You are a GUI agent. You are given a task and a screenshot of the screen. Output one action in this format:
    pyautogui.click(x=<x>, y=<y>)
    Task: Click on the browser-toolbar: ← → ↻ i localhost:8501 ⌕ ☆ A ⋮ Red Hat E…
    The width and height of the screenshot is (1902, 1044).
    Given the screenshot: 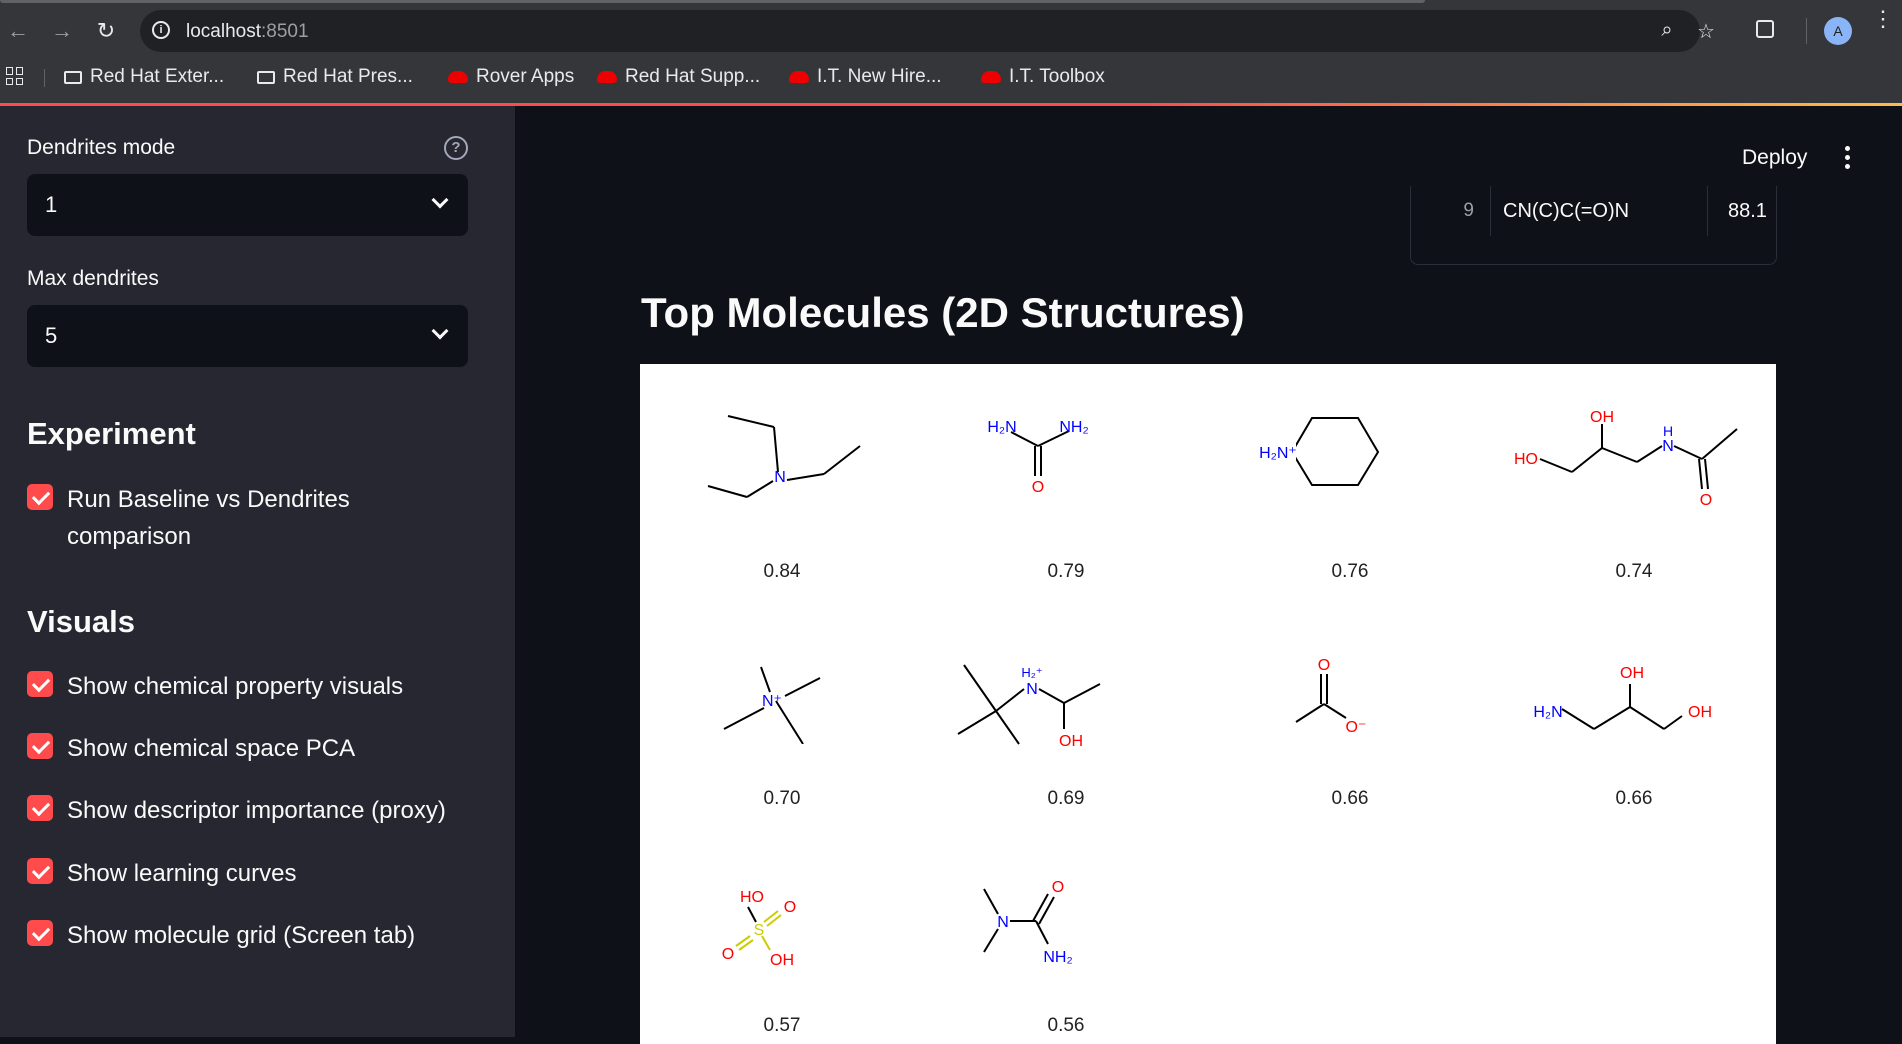 What is the action you would take?
    pyautogui.click(x=951, y=52)
    